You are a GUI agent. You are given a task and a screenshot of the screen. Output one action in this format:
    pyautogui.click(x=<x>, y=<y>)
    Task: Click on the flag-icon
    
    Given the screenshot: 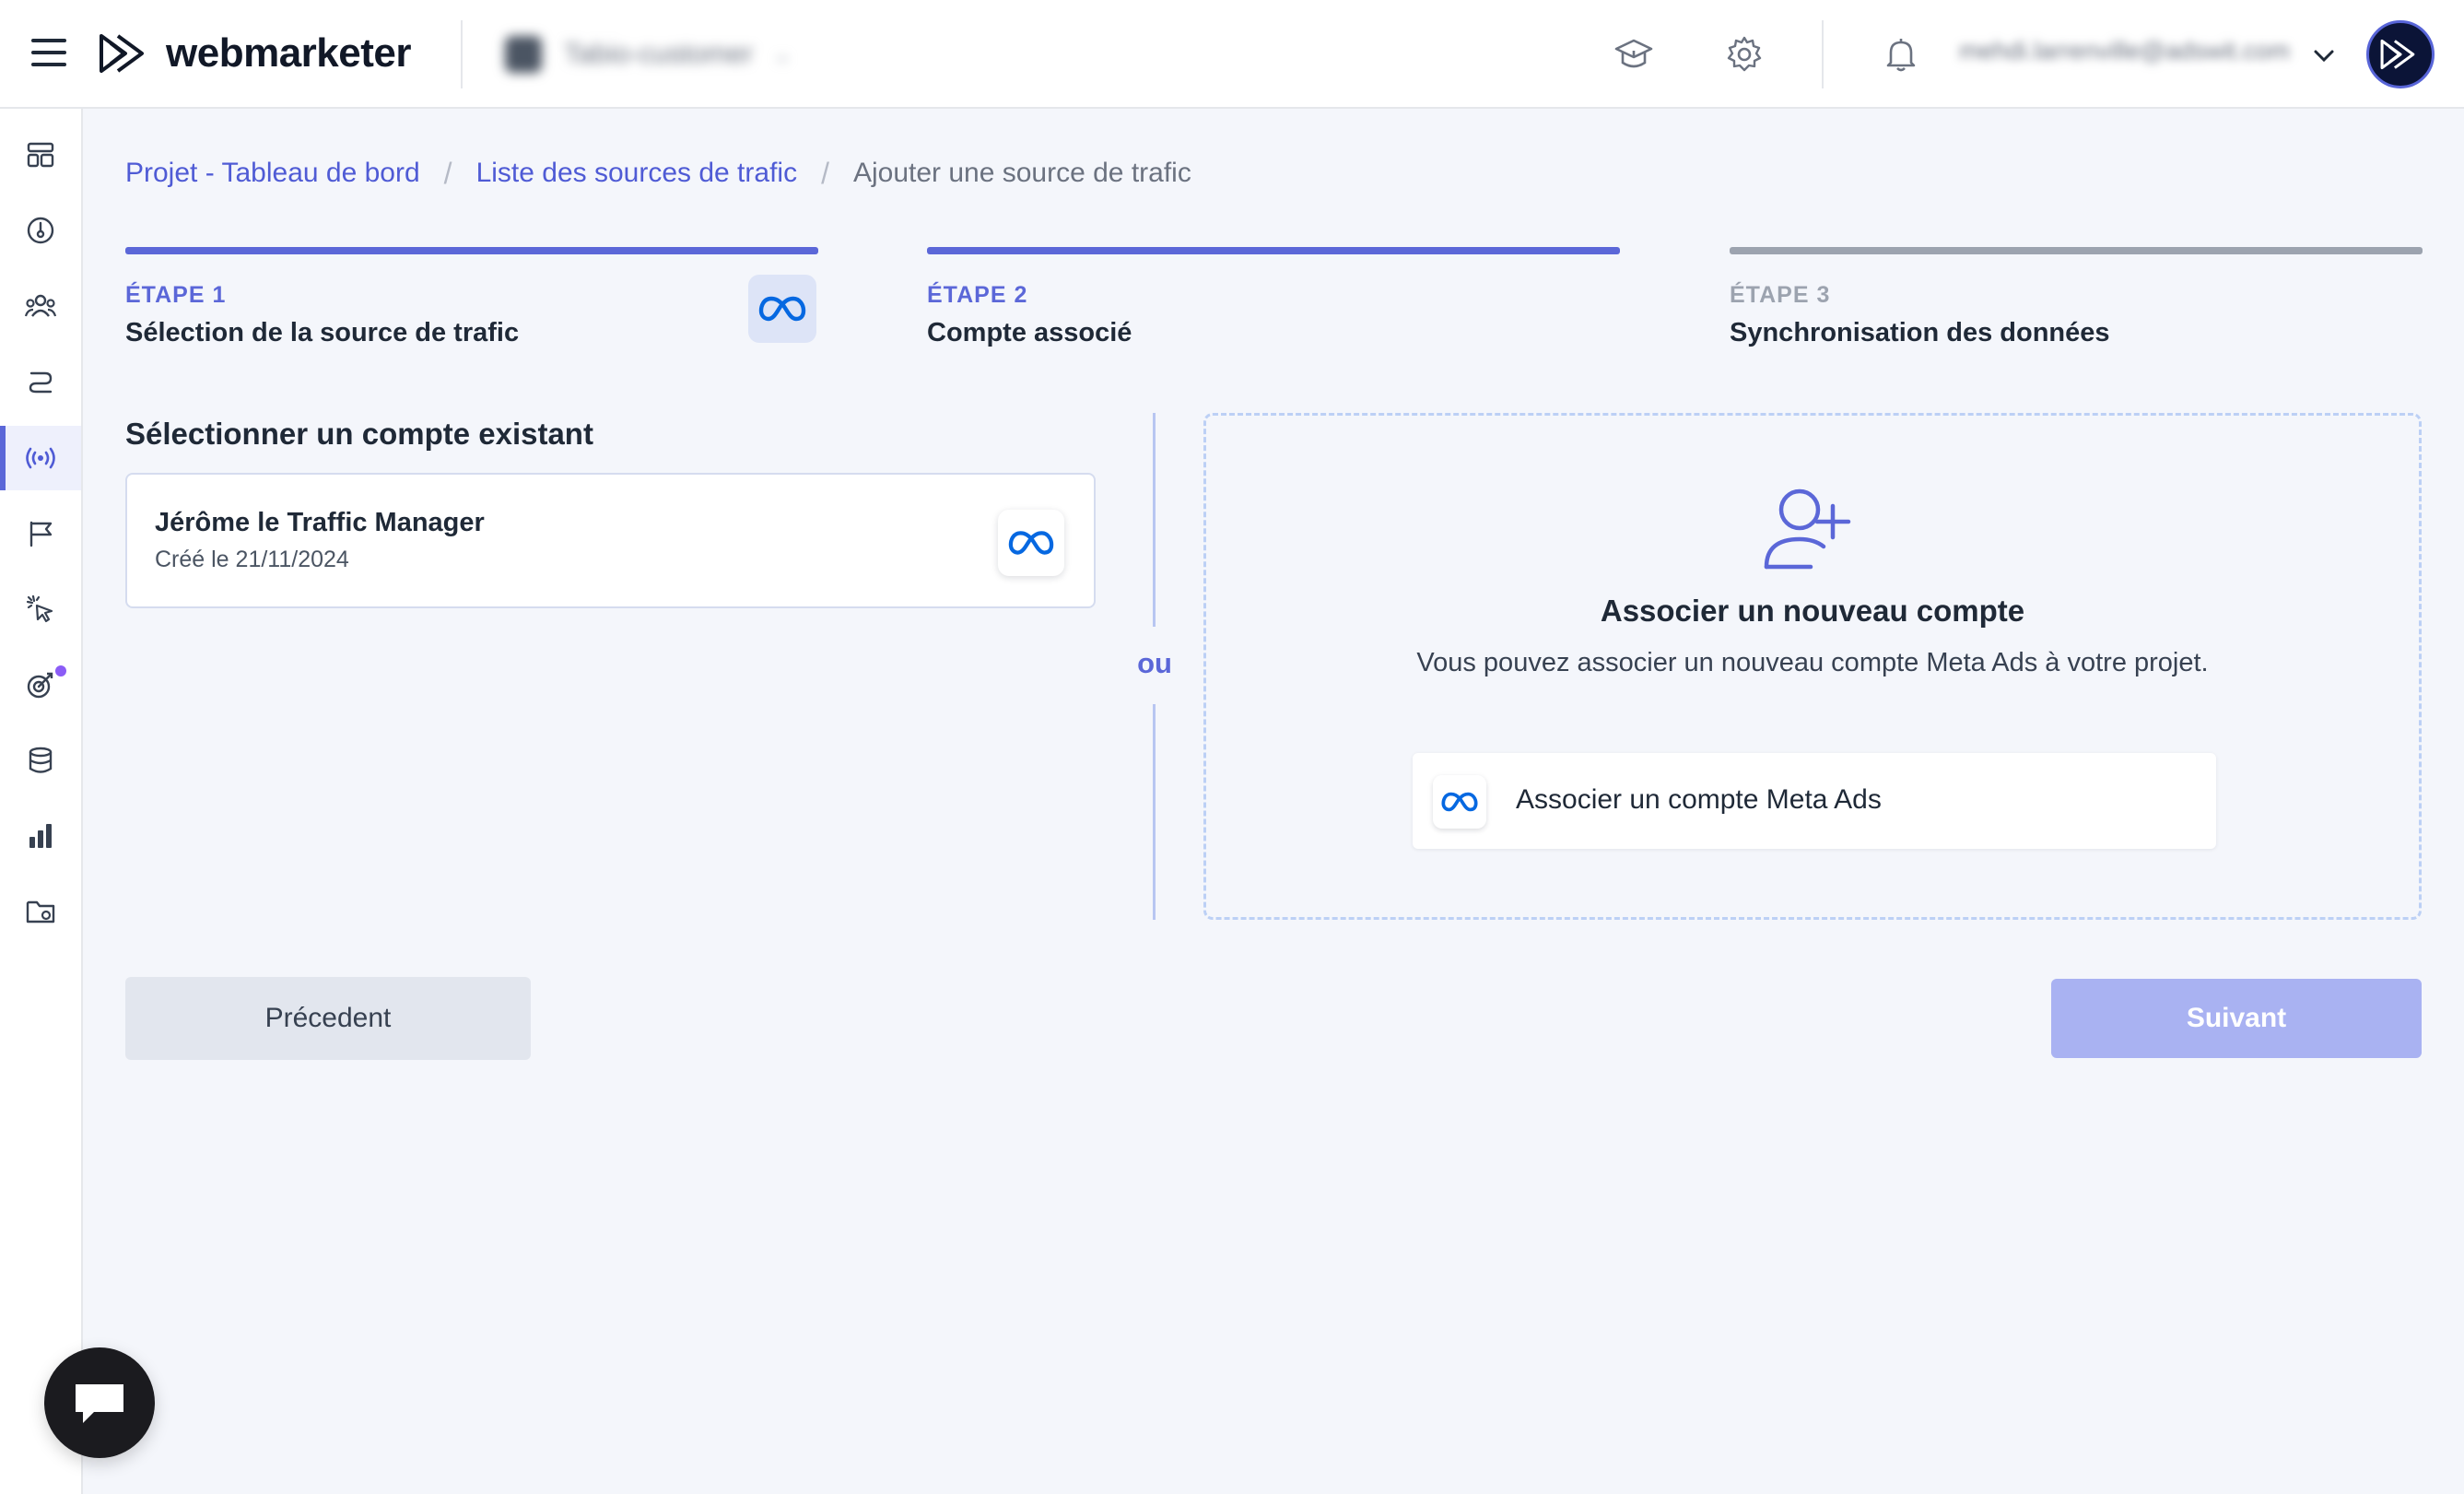 What is the action you would take?
    pyautogui.click(x=41, y=534)
    